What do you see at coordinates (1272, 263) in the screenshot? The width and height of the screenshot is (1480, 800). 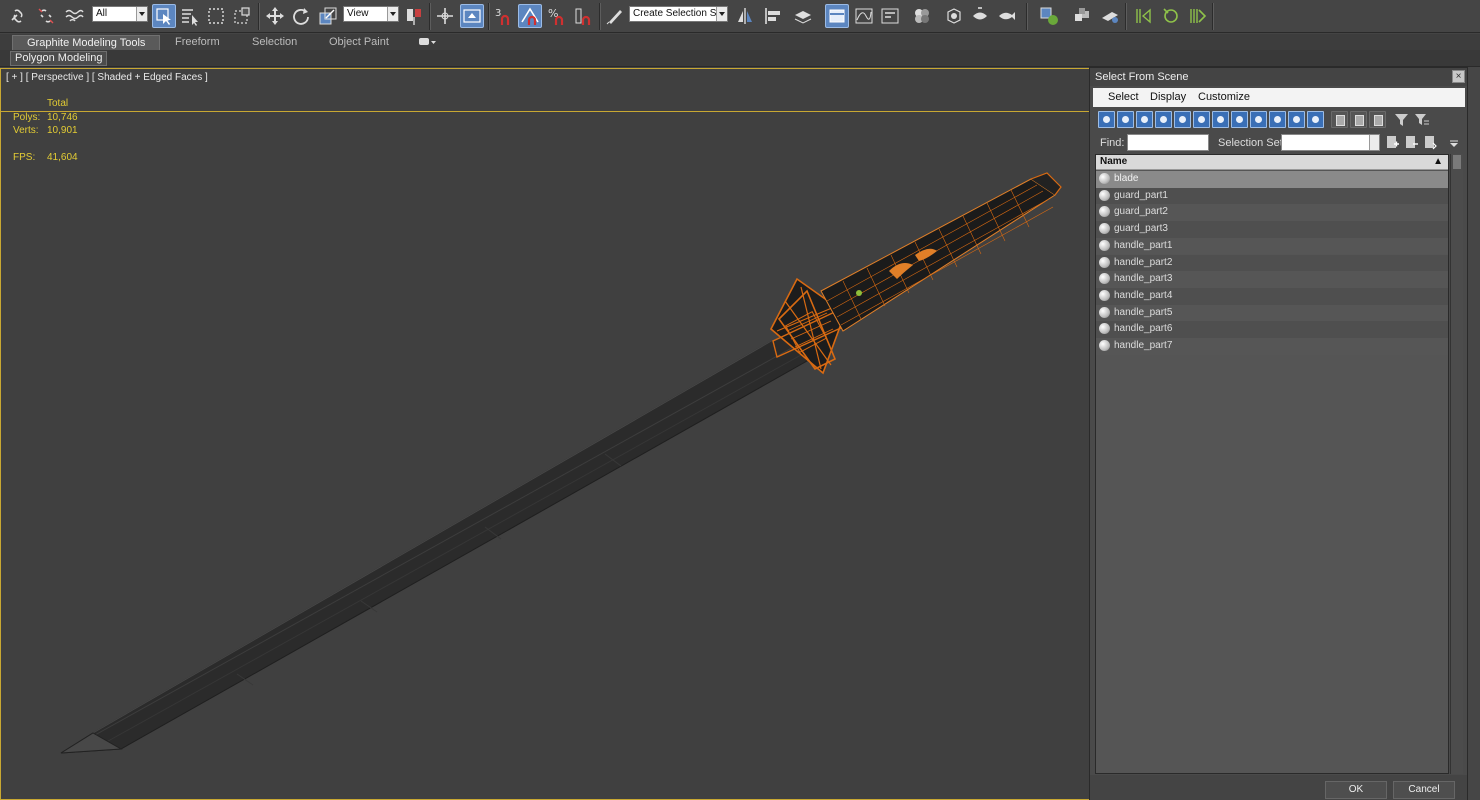 I see `list-item: handle_part2` at bounding box center [1272, 263].